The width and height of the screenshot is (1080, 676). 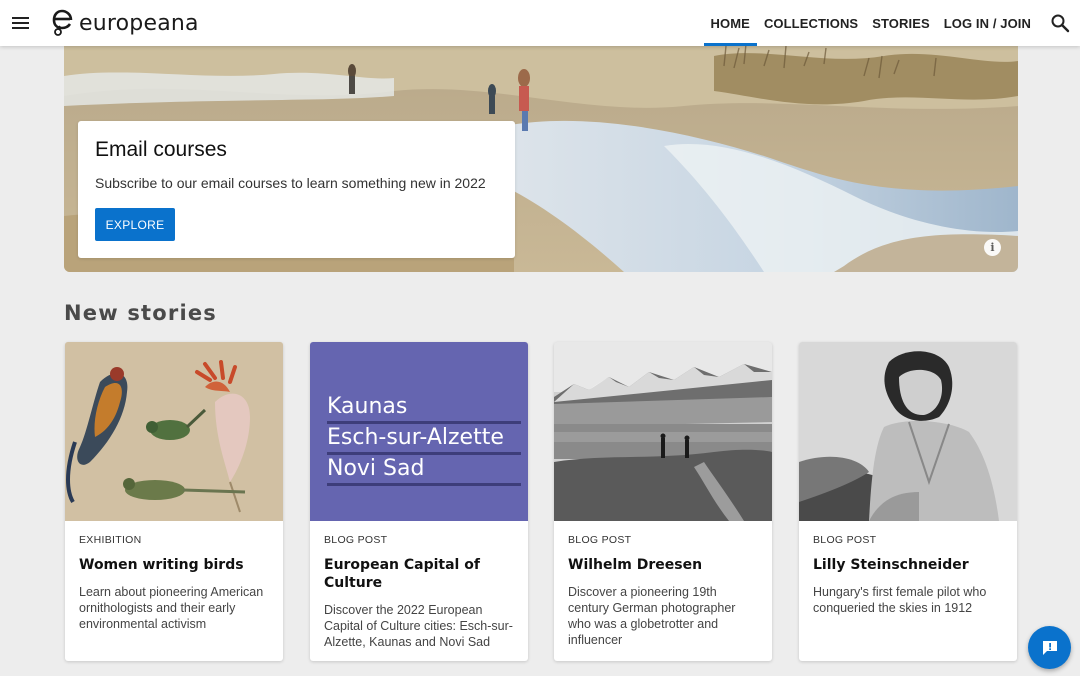 What do you see at coordinates (424, 471) in the screenshot?
I see `image-line-novi-sad: Novi Sad` at bounding box center [424, 471].